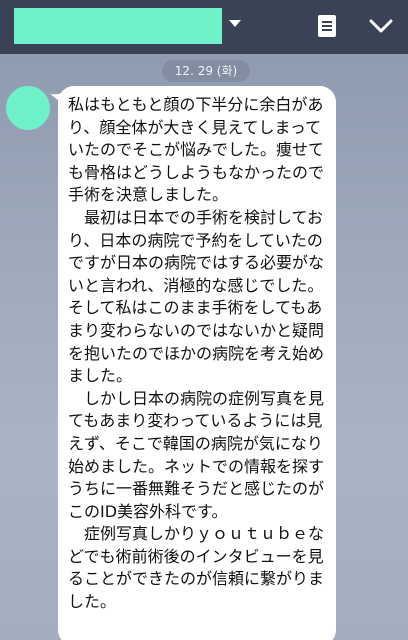  Describe the element at coordinates (327, 26) in the screenshot. I see `memo-icon` at that location.